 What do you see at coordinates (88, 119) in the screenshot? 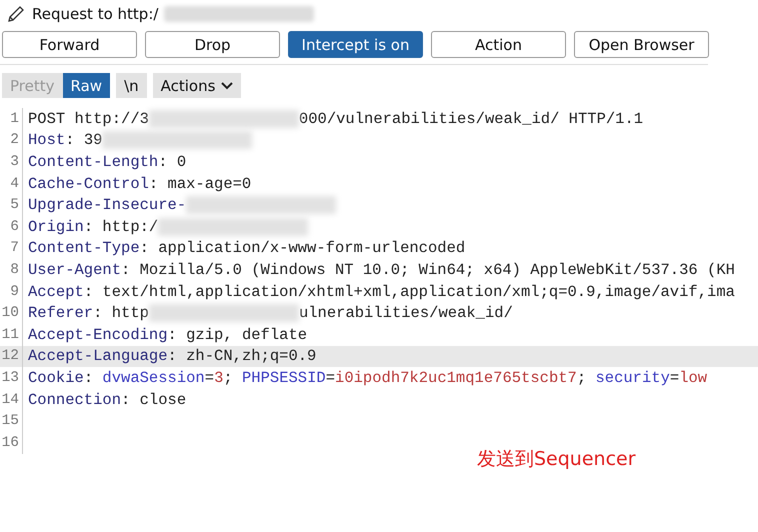
I see `code-text: POST http://3` at bounding box center [88, 119].